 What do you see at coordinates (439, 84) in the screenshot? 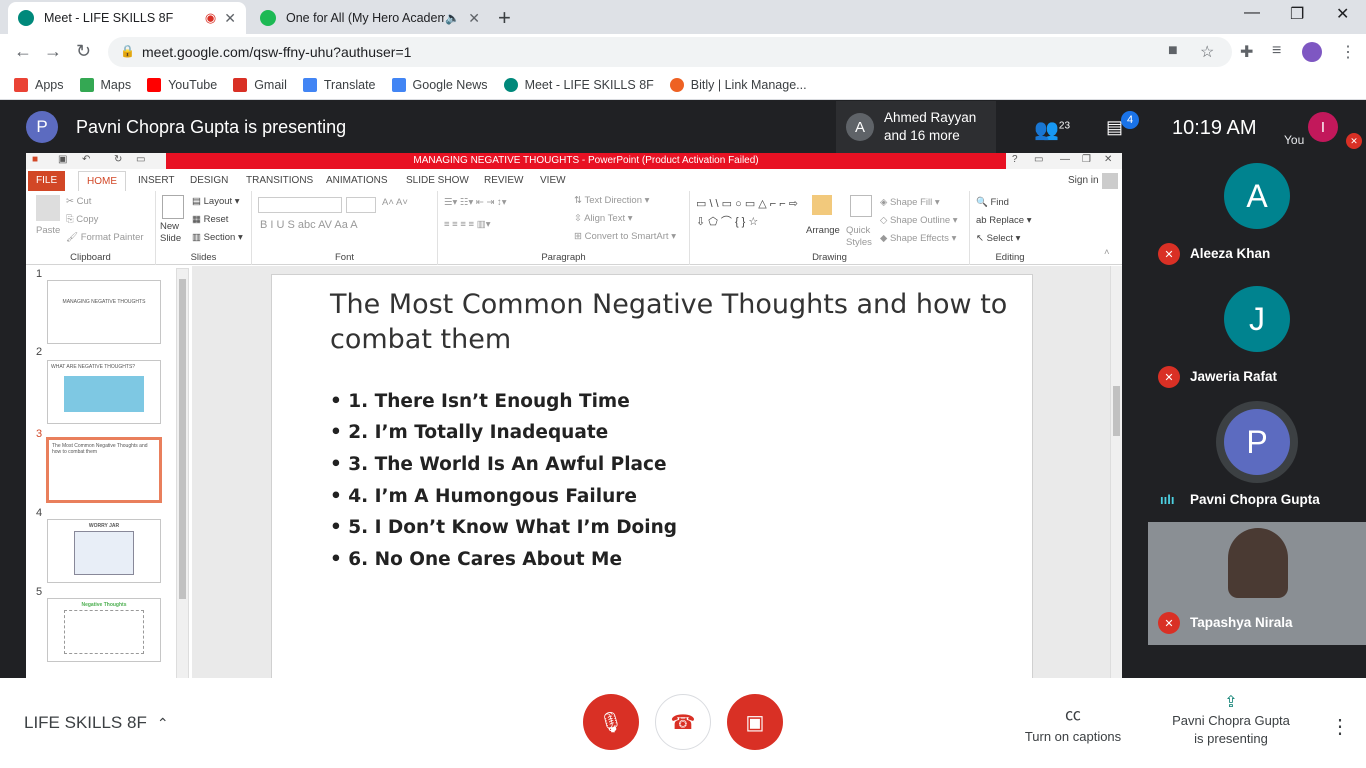
I see `bookmark-google-news: Google News` at bounding box center [439, 84].